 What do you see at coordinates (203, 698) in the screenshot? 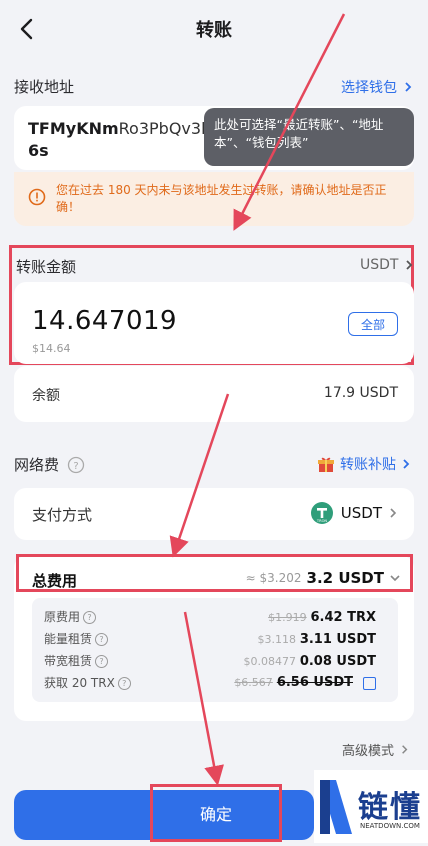
I see `arrow-to-confirm` at bounding box center [203, 698].